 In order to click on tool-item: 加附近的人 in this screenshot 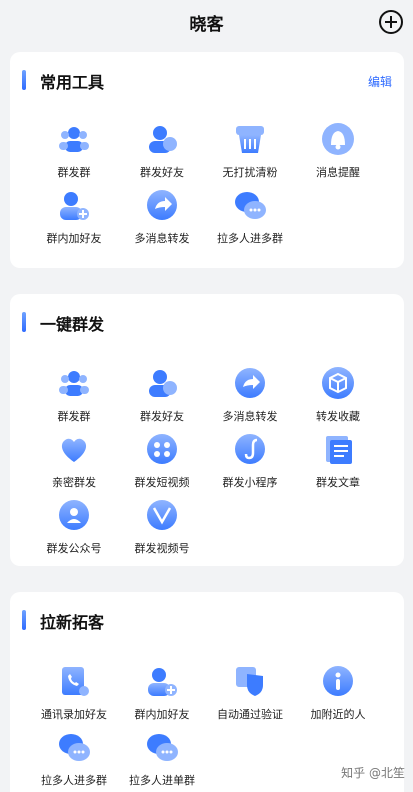, I will do `click(338, 697)`.